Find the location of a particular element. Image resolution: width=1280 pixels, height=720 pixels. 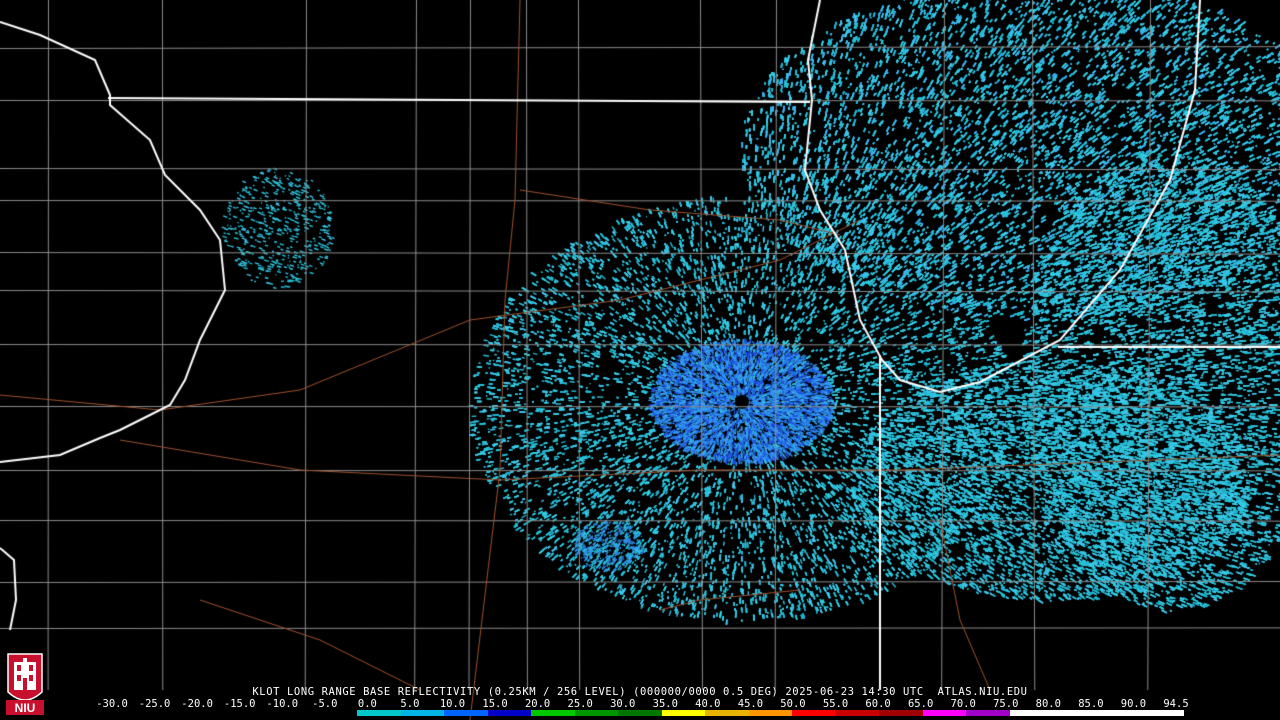

legend-tick-label: -30.0 is located at coordinates (112, 704).